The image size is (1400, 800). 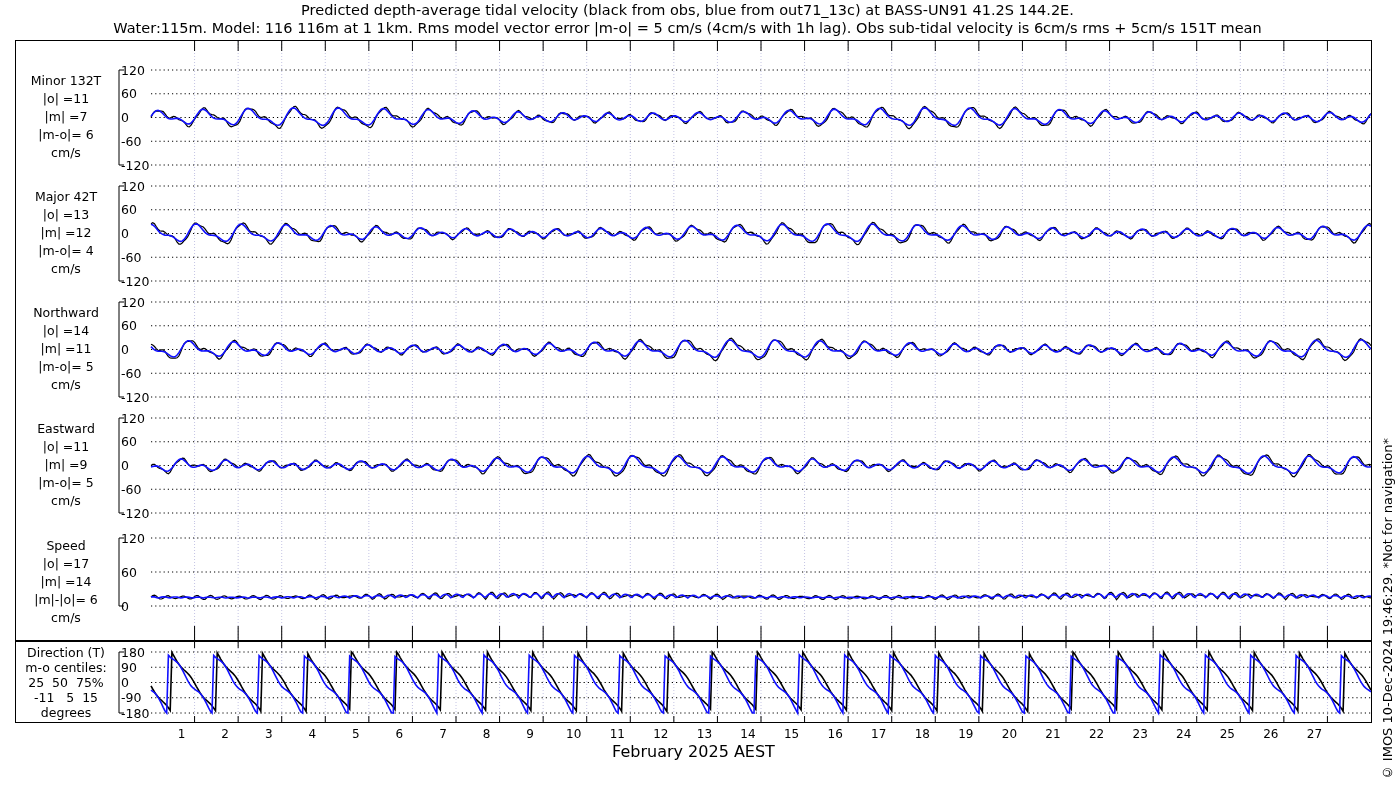 I want to click on panel-label: |m| =12, so click(x=66, y=233).